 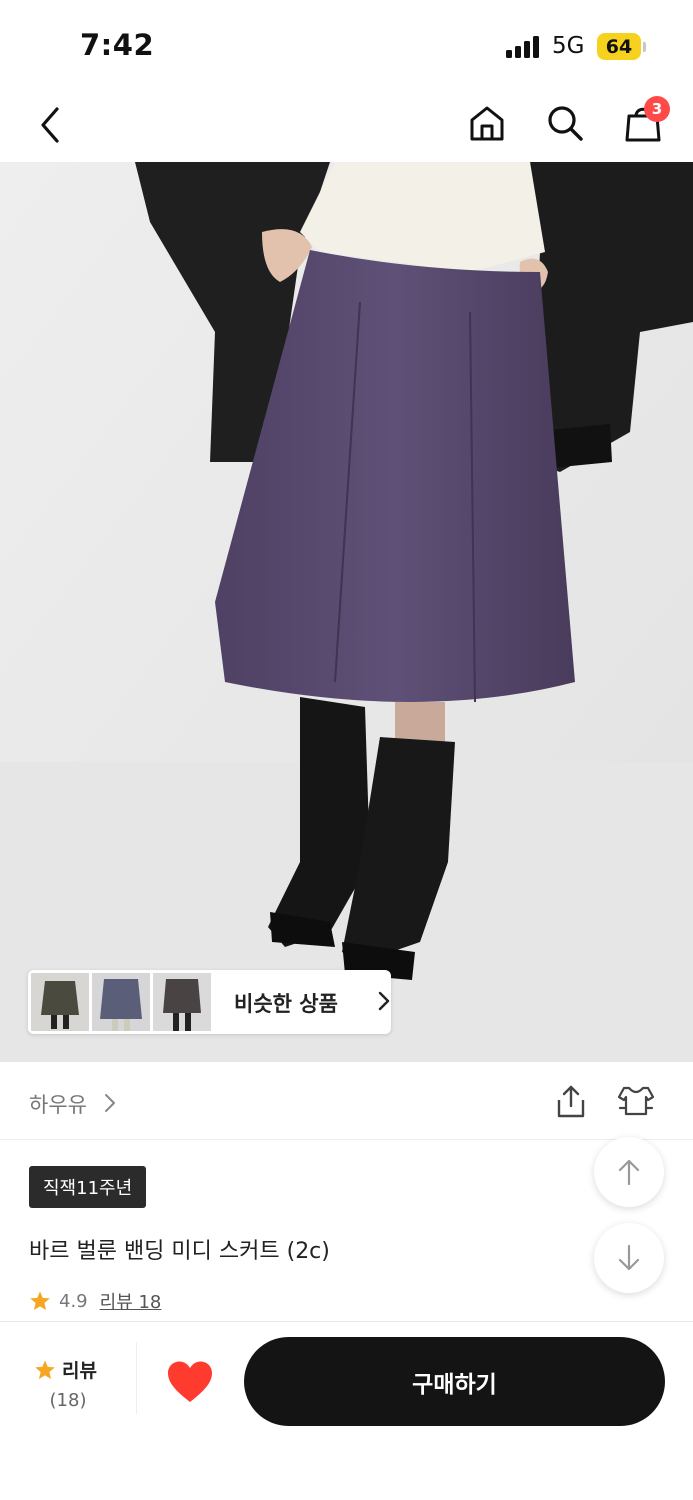 I want to click on bottom-action-bar: 리뷰 (18) 구매하기, so click(x=346, y=1410).